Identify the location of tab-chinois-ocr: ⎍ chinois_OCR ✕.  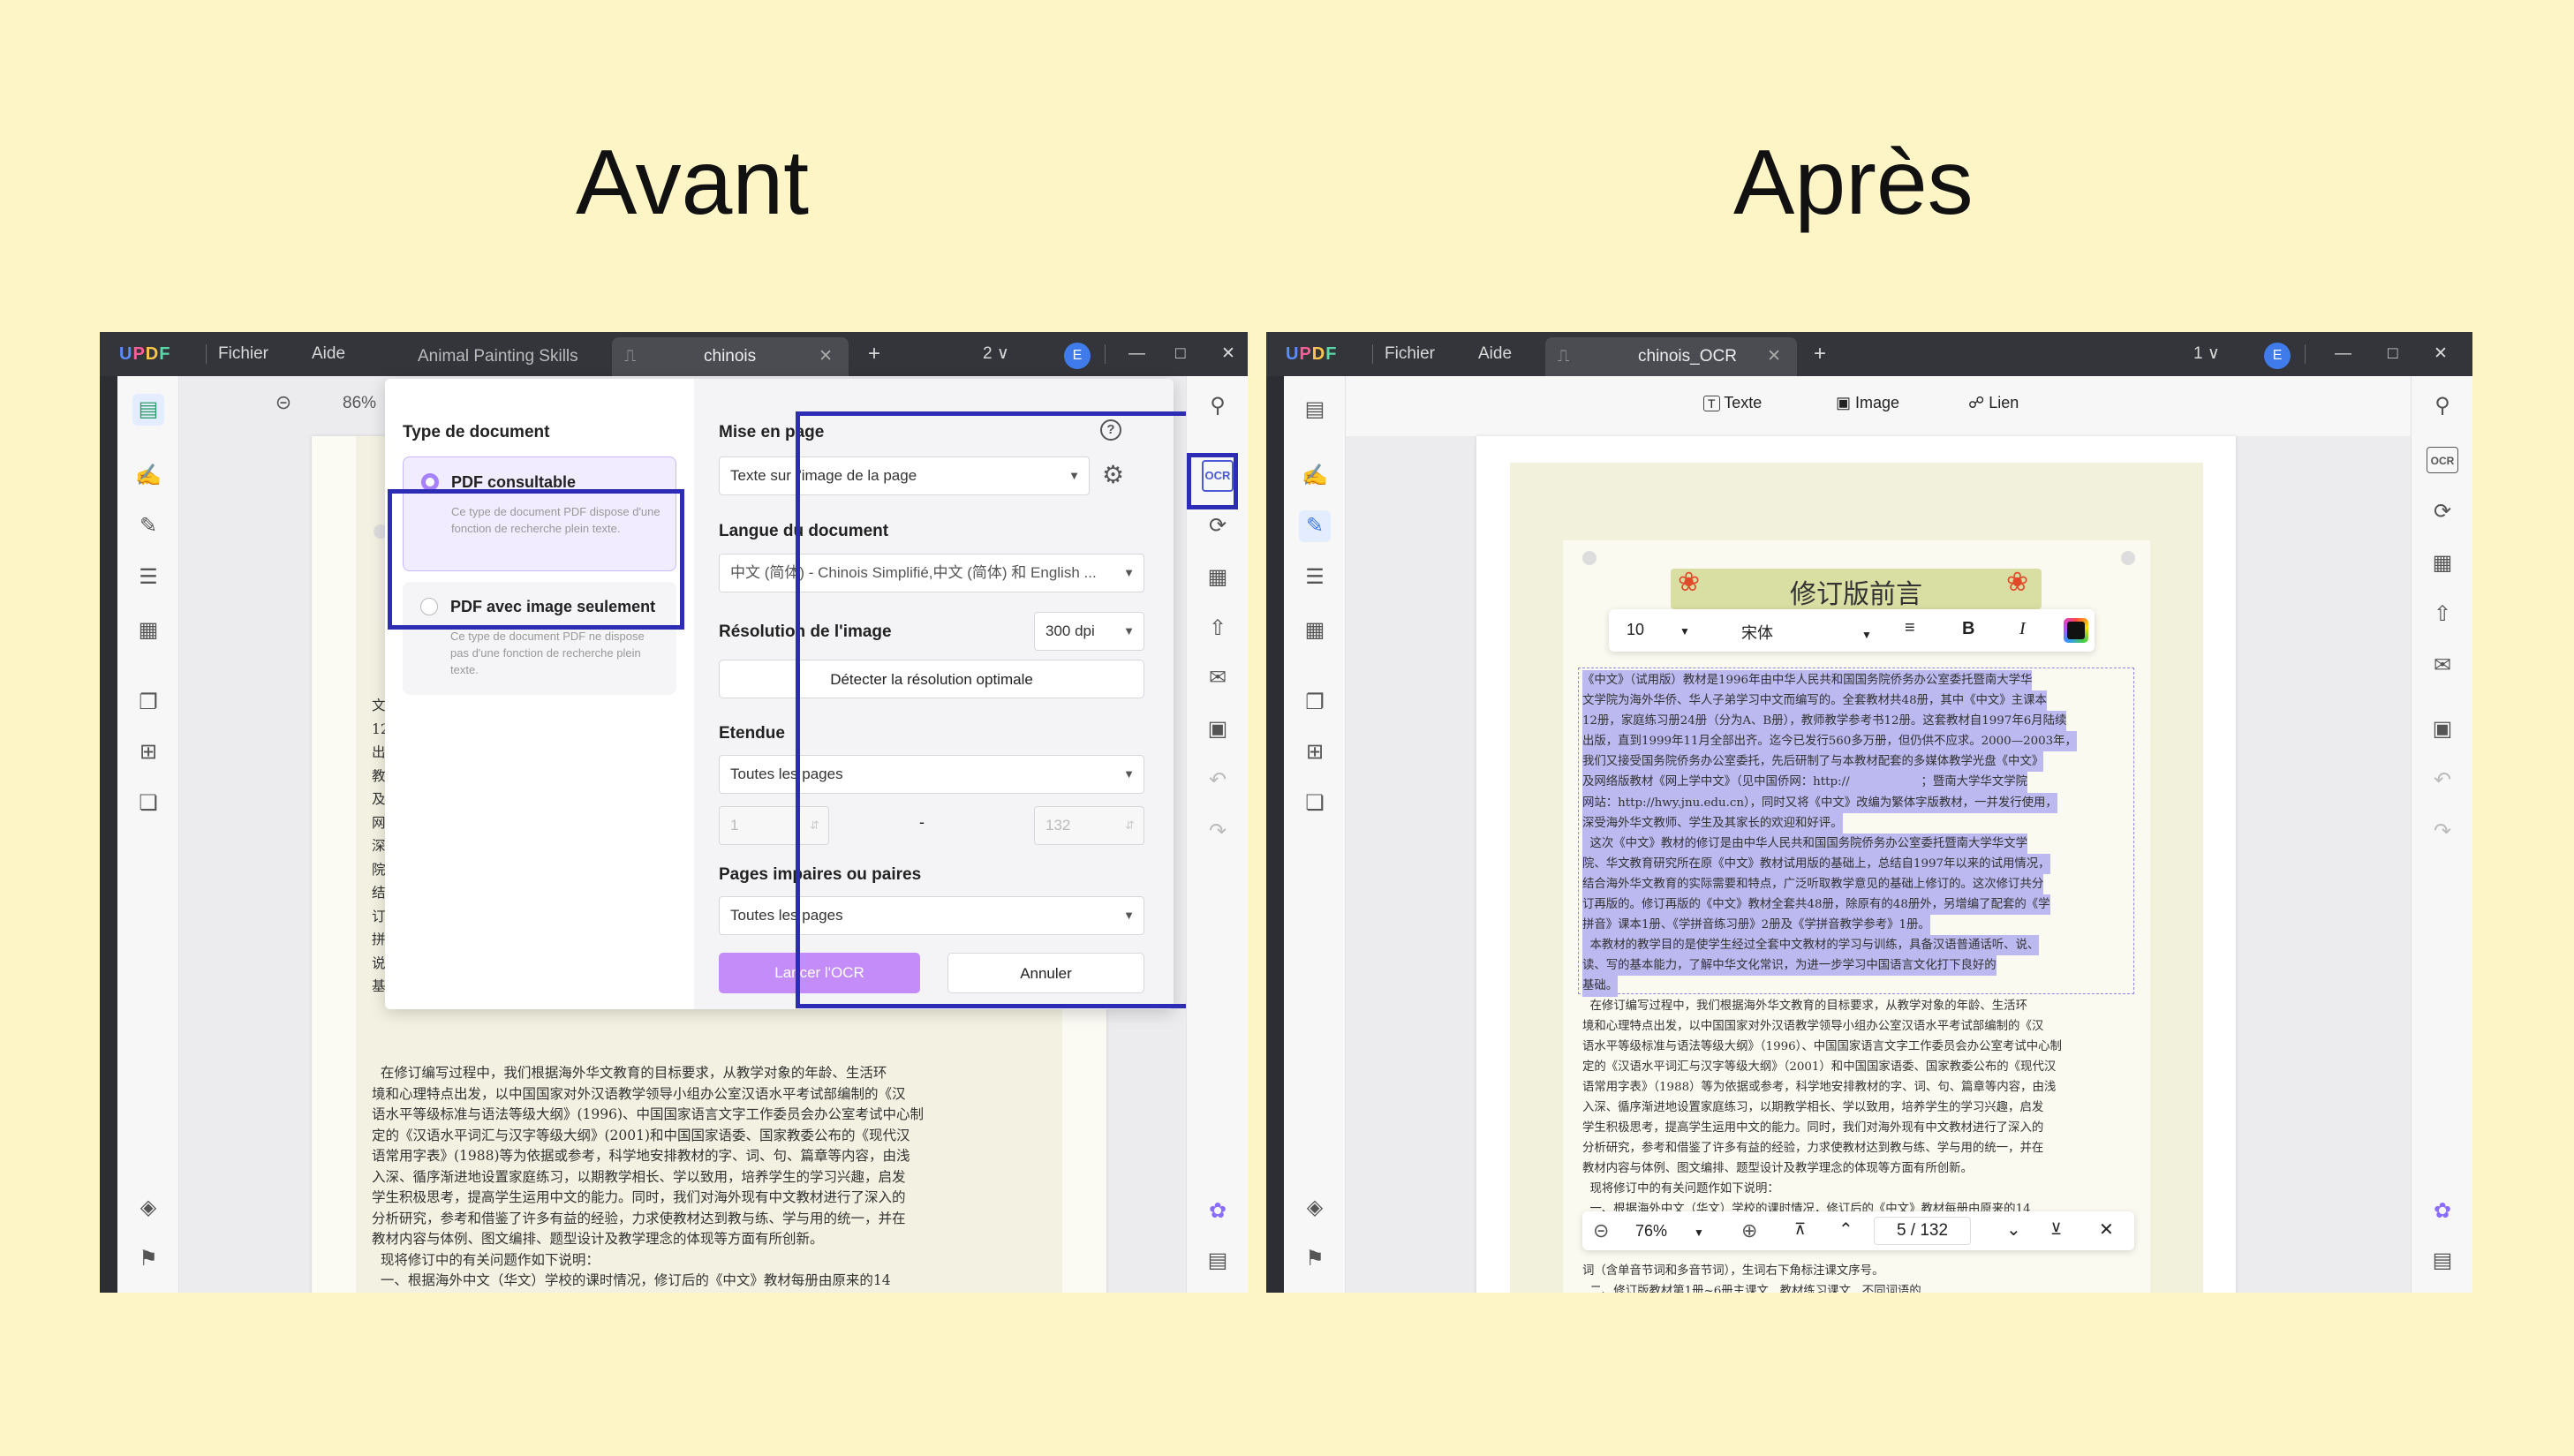
(1671, 356).